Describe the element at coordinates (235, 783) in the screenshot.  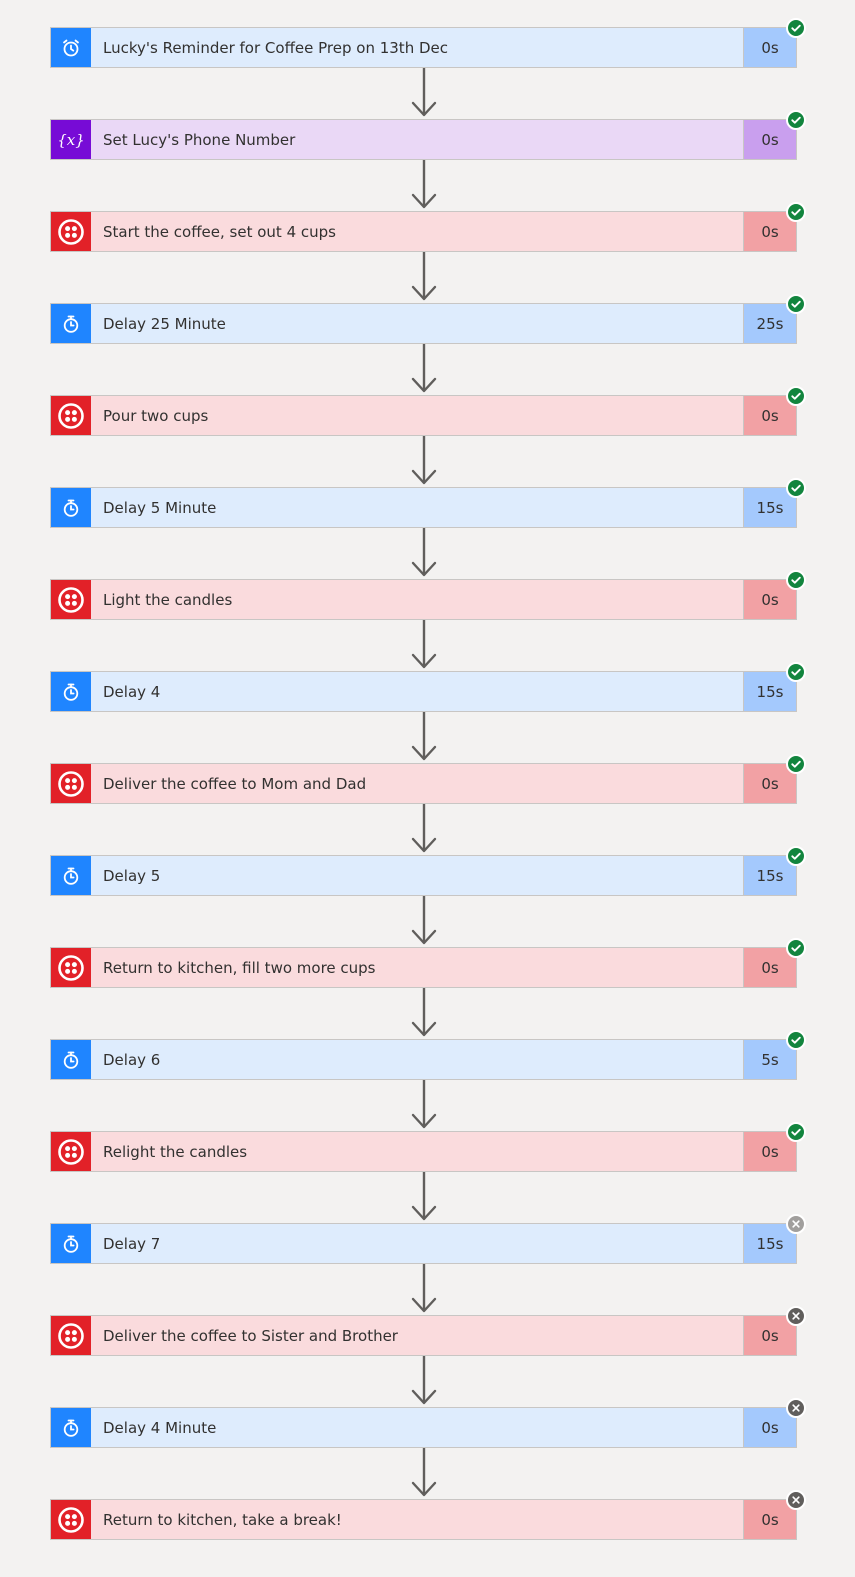
I see `step-title: Deliver the coffee to Mom and Dad` at that location.